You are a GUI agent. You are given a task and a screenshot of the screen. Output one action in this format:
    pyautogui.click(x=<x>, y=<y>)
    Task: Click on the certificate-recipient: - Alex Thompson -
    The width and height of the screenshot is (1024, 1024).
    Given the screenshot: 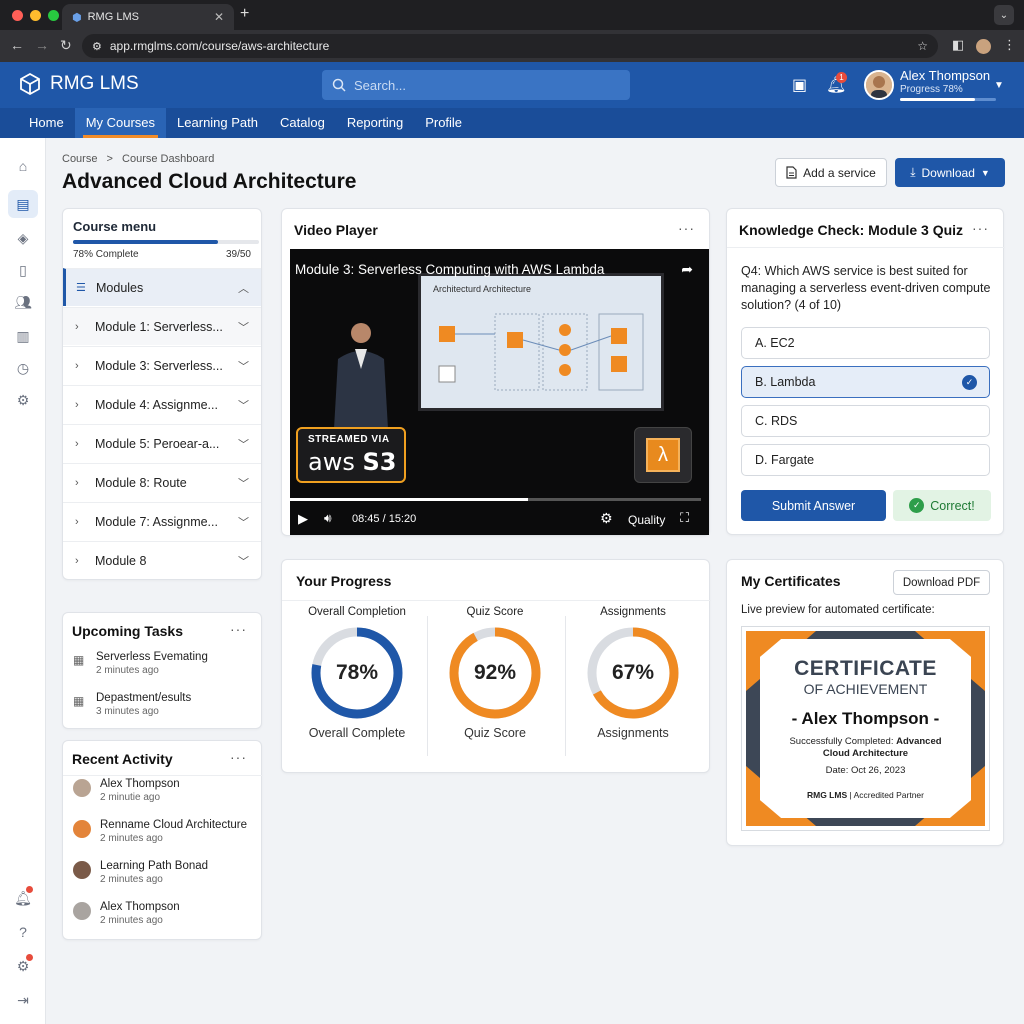 What is the action you would take?
    pyautogui.click(x=865, y=718)
    